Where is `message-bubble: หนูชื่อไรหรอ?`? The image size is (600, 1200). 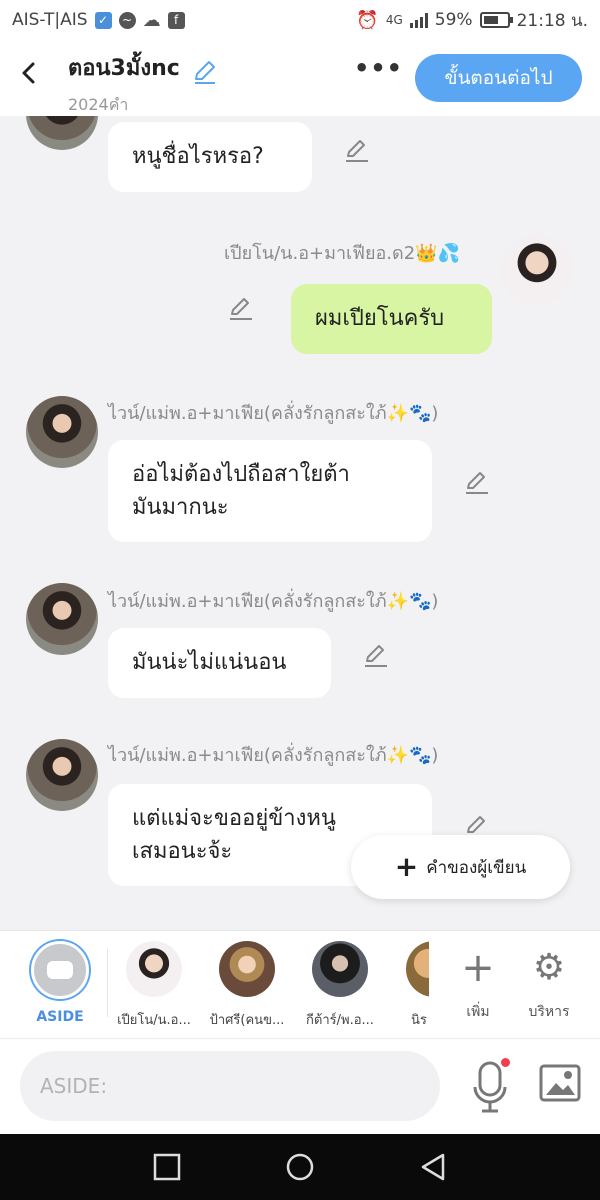
message-bubble: หนูชื่อไรหรอ? is located at coordinates (210, 157).